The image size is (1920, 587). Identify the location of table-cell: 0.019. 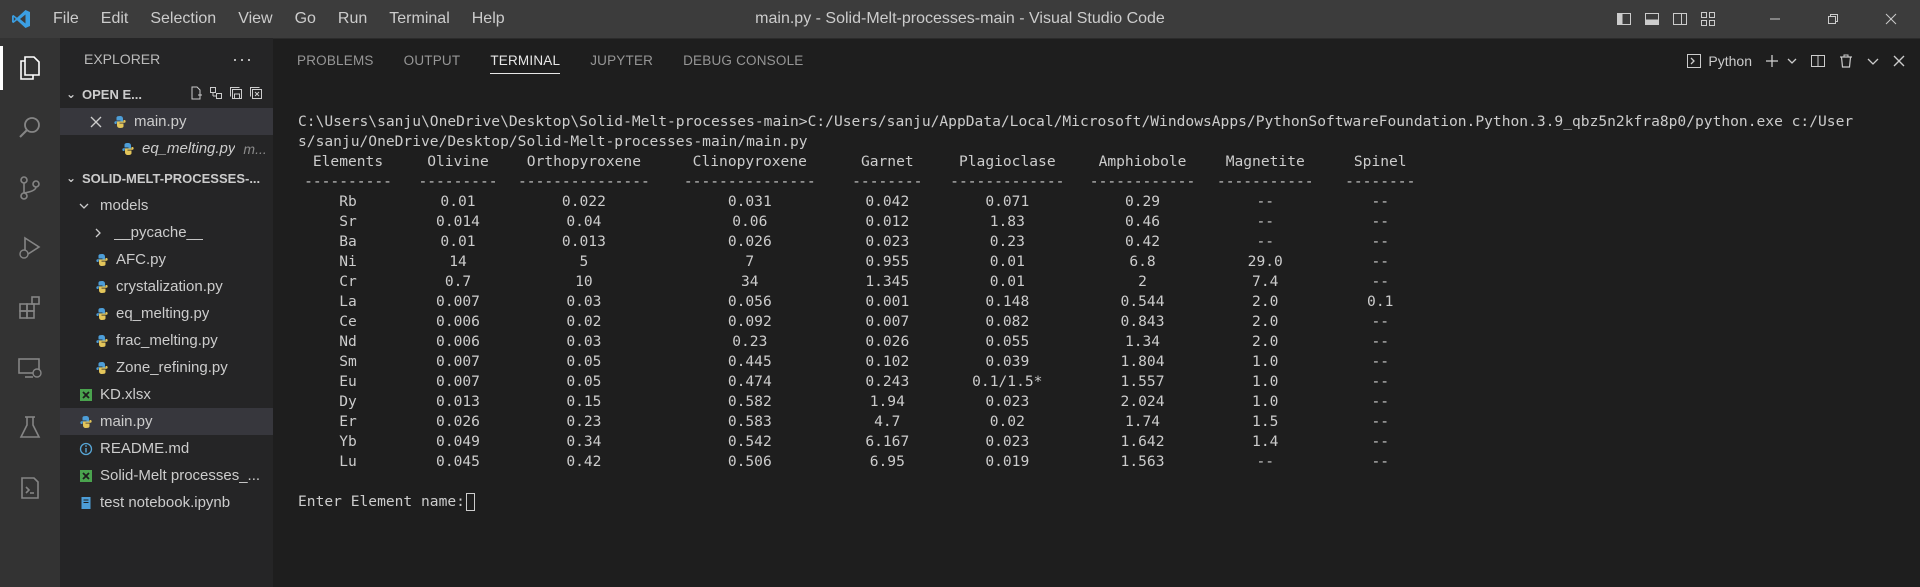
(1007, 461).